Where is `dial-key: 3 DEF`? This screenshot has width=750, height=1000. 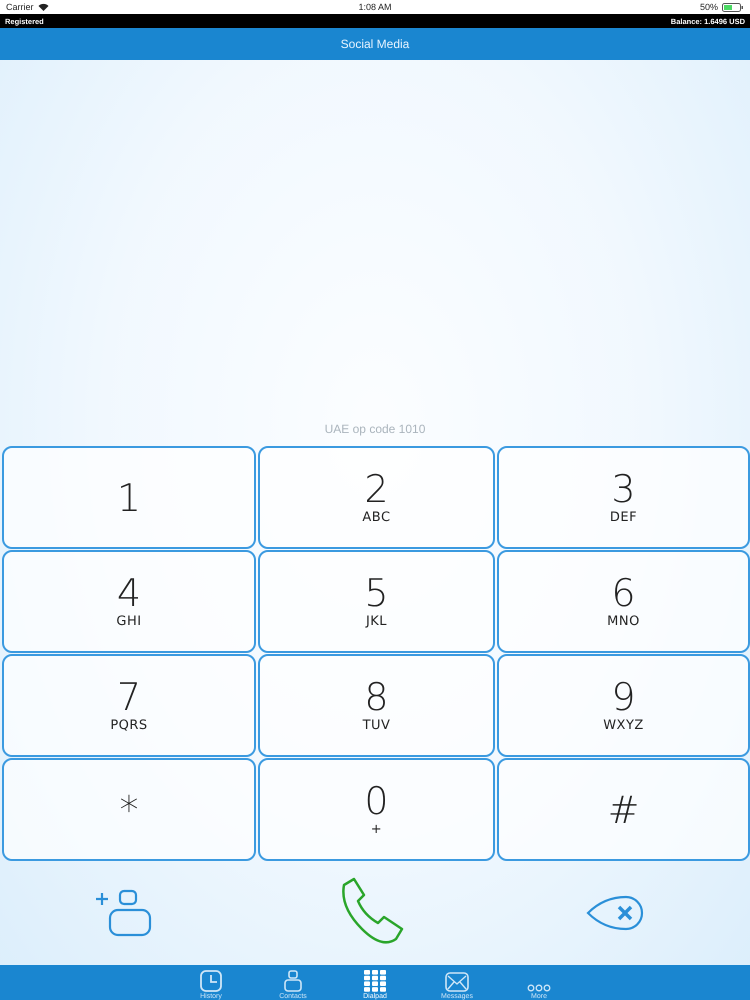 dial-key: 3 DEF is located at coordinates (623, 497).